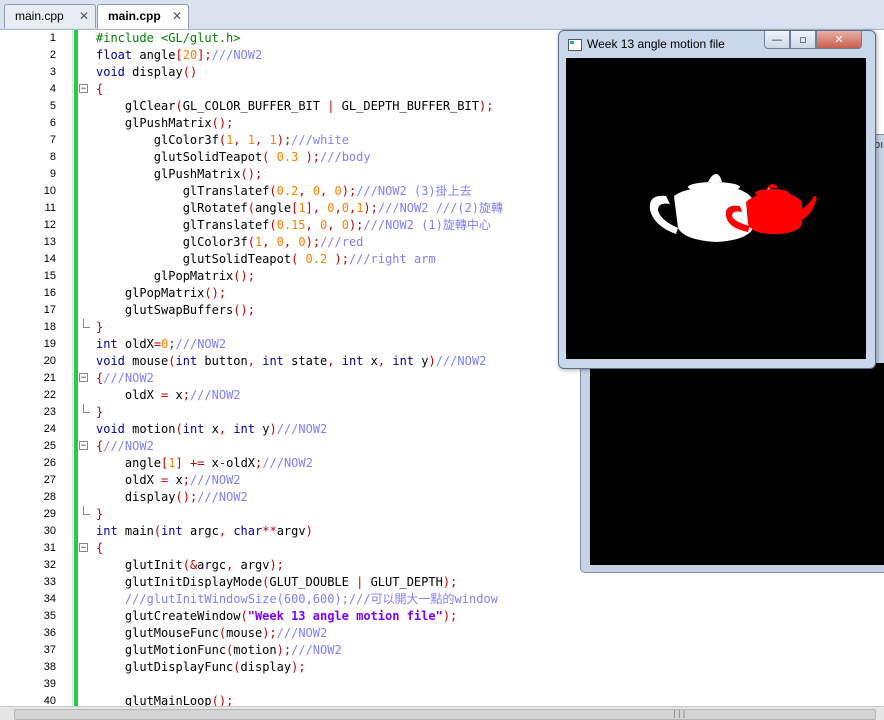 This screenshot has width=884, height=720. What do you see at coordinates (49, 310) in the screenshot?
I see `line-number: 17` at bounding box center [49, 310].